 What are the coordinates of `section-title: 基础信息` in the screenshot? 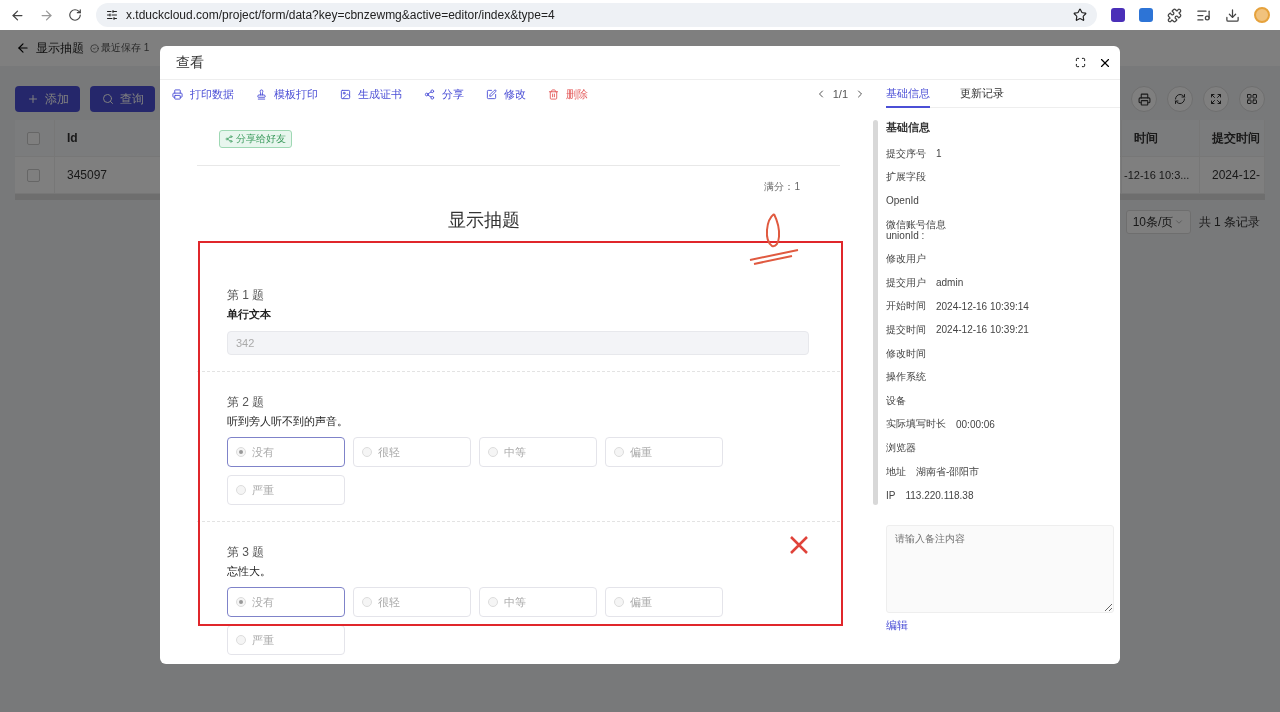 It's located at (908, 127).